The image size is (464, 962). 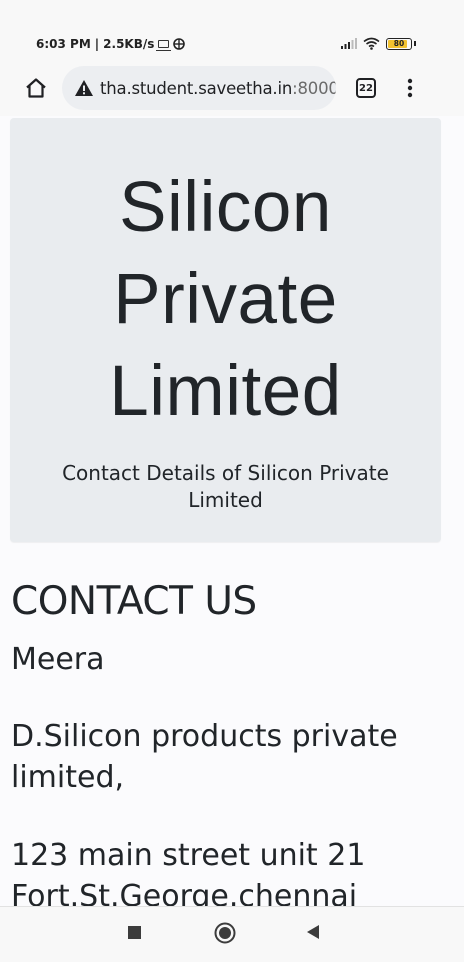 What do you see at coordinates (232, 30) in the screenshot?
I see `status-bar: 6:03 PM | 2.5KB/s 80` at bounding box center [232, 30].